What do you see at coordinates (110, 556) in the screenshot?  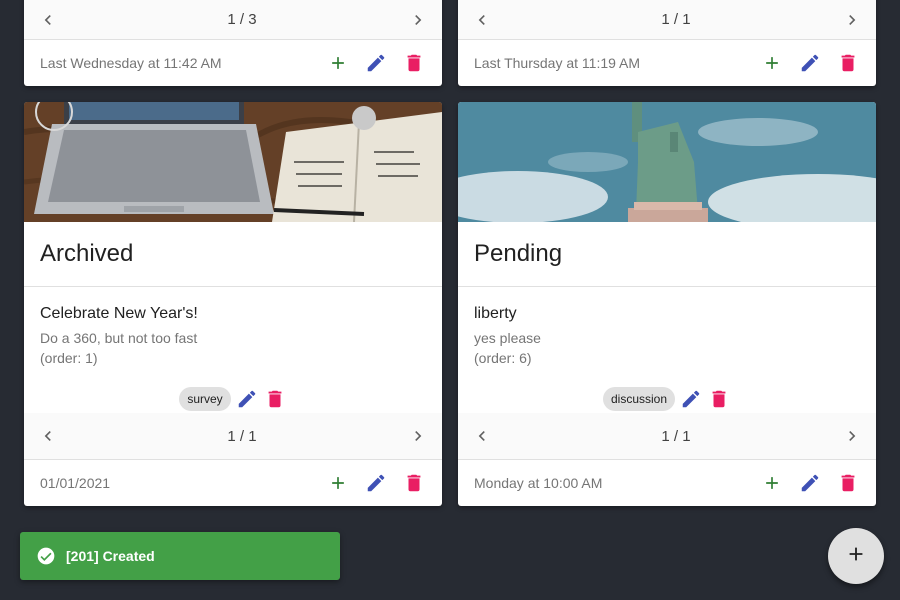 I see `snackbar-message: [201] Created` at bounding box center [110, 556].